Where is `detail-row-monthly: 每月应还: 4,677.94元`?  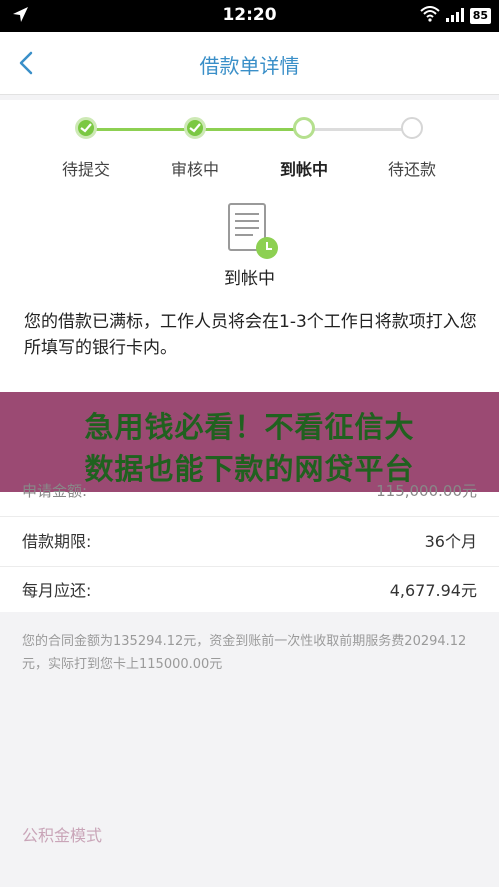
detail-row-monthly: 每月应还: 4,677.94元 is located at coordinates (249, 591).